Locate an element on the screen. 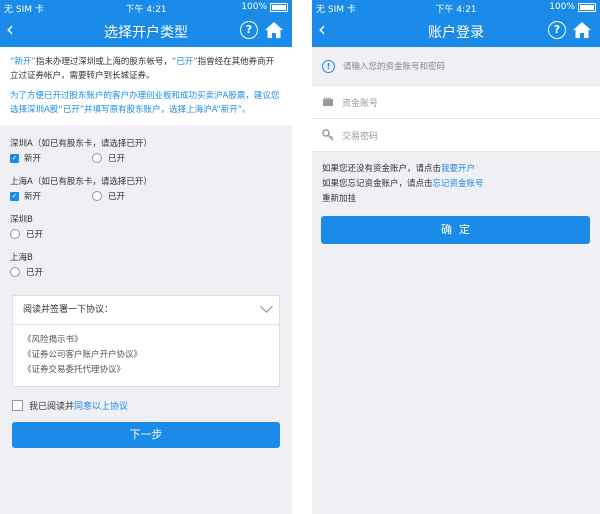 The image size is (600, 514). sh-a-new-option: ✓ 新开 is located at coordinates (51, 196).